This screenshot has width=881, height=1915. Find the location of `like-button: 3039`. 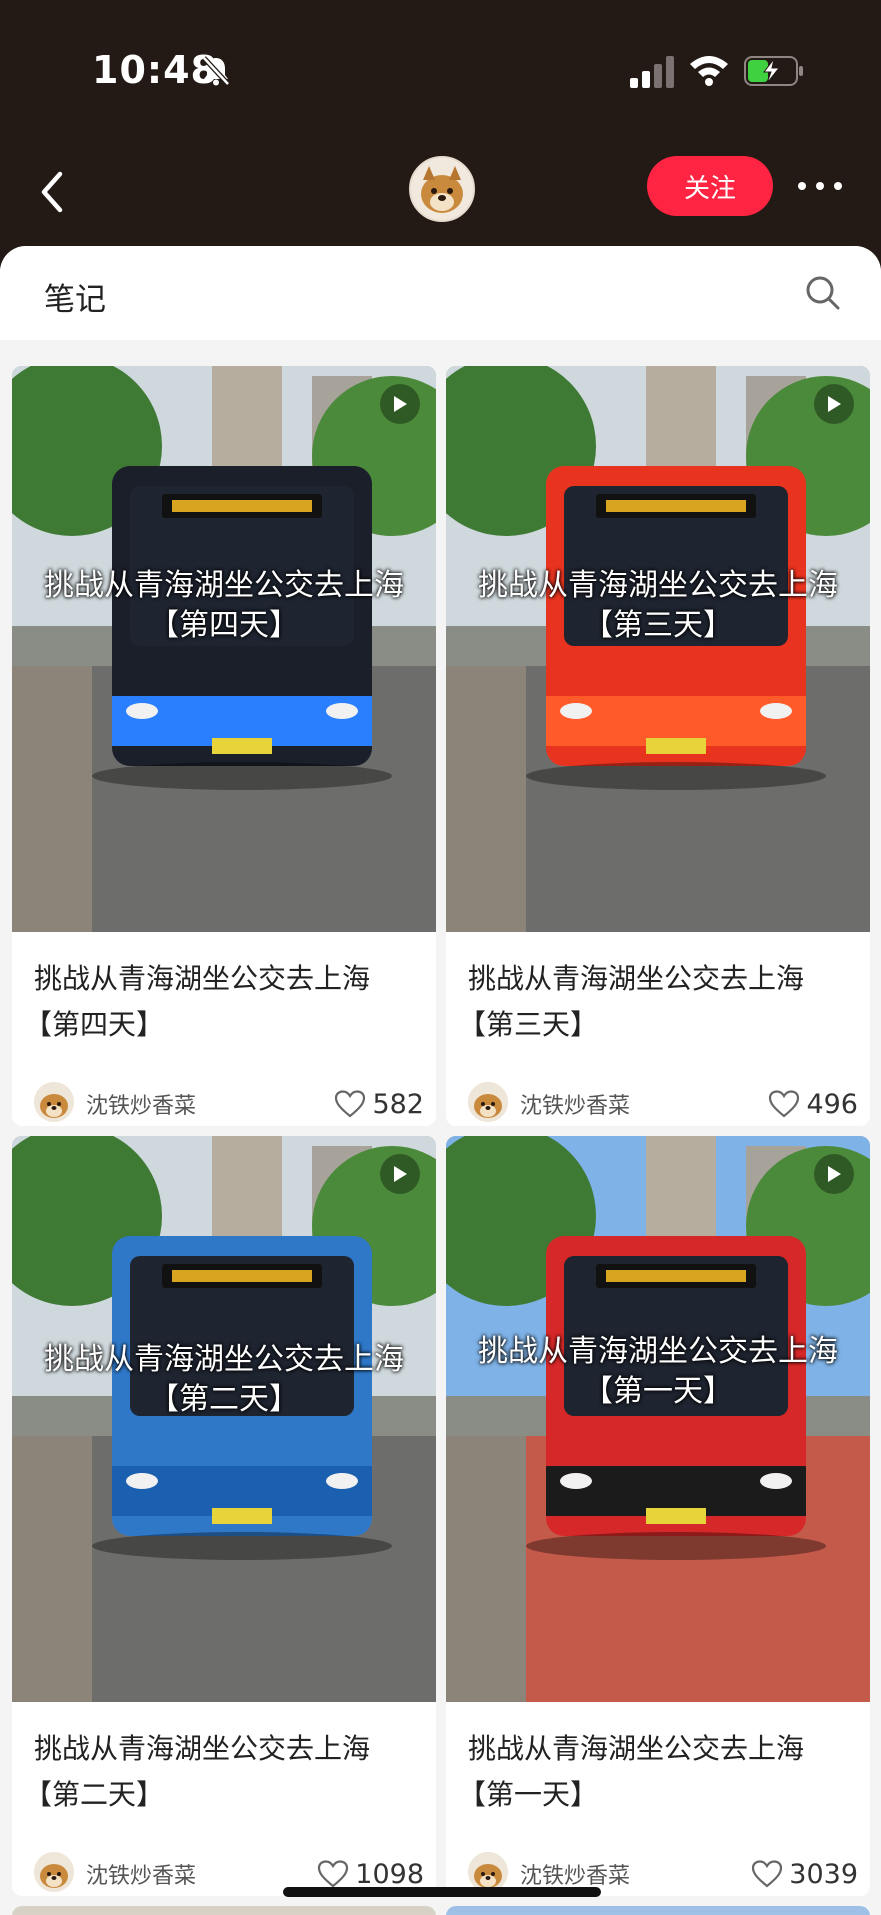

like-button: 3039 is located at coordinates (804, 1874).